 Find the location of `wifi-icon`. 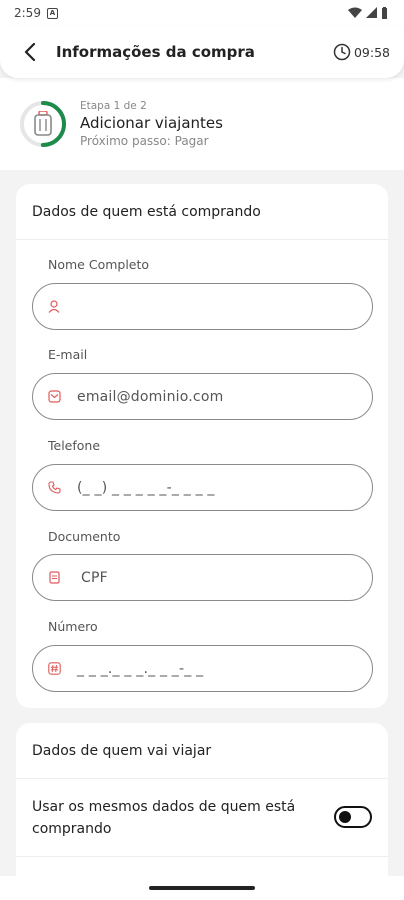

wifi-icon is located at coordinates (355, 12).